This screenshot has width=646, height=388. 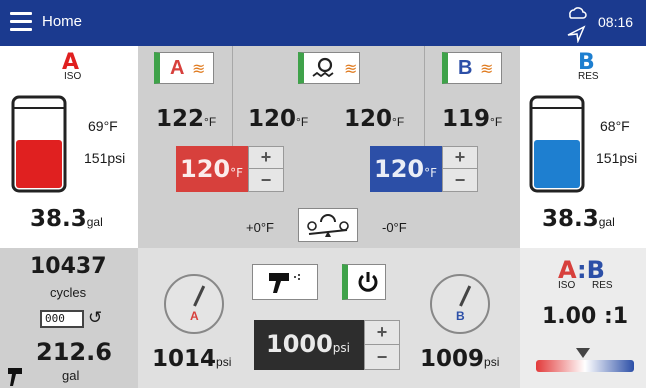 I want to click on power-button, so click(x=364, y=282).